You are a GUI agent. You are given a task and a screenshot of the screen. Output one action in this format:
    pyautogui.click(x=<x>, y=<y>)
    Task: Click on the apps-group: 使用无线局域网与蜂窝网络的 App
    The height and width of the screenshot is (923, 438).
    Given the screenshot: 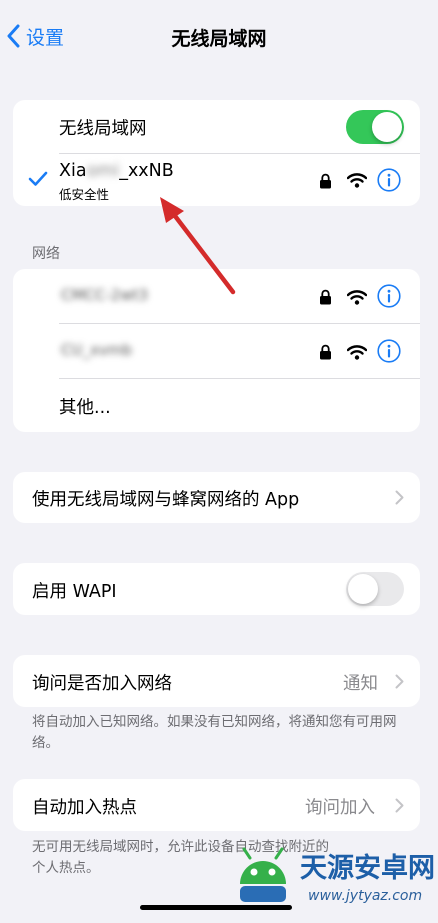 What is the action you would take?
    pyautogui.click(x=216, y=497)
    